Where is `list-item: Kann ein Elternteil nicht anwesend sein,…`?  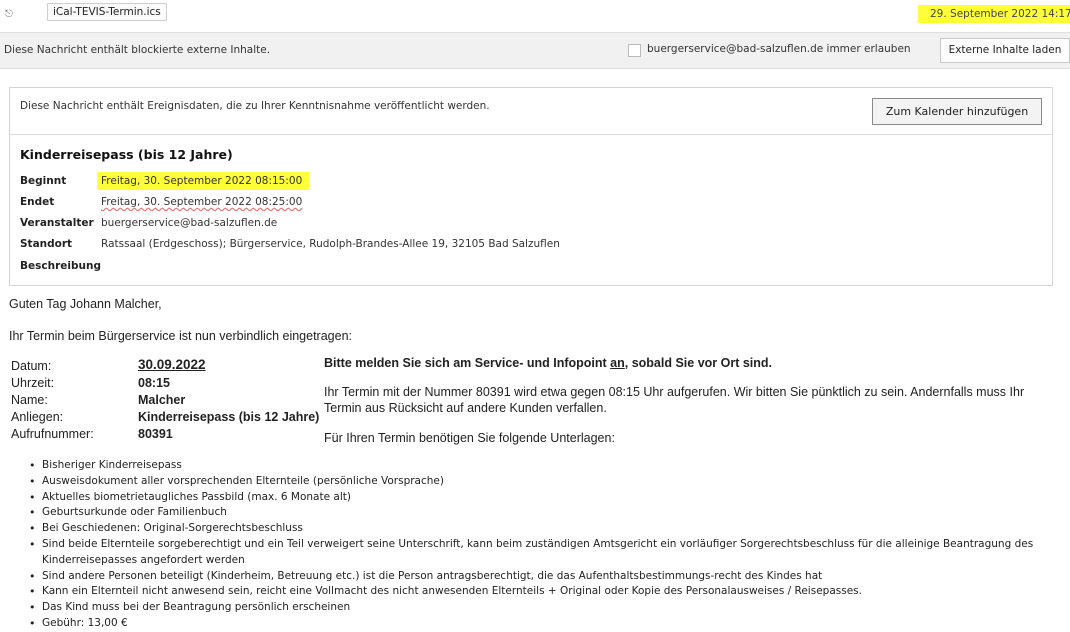
list-item: Kann ein Elternteil nicht anwesend sein,… is located at coordinates (544, 592).